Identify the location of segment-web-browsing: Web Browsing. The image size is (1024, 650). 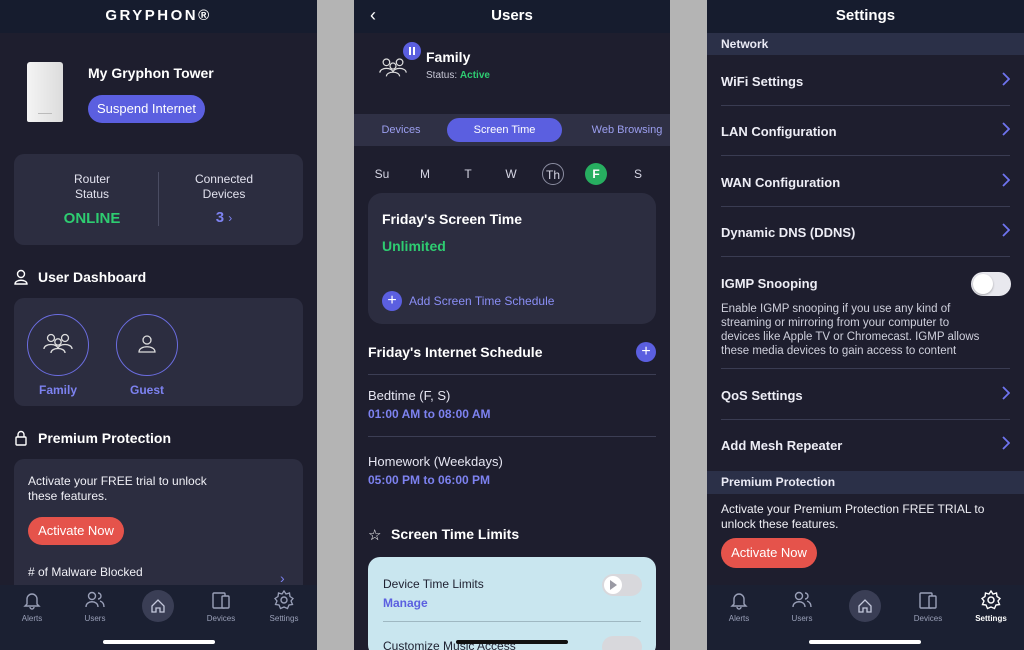
(627, 130).